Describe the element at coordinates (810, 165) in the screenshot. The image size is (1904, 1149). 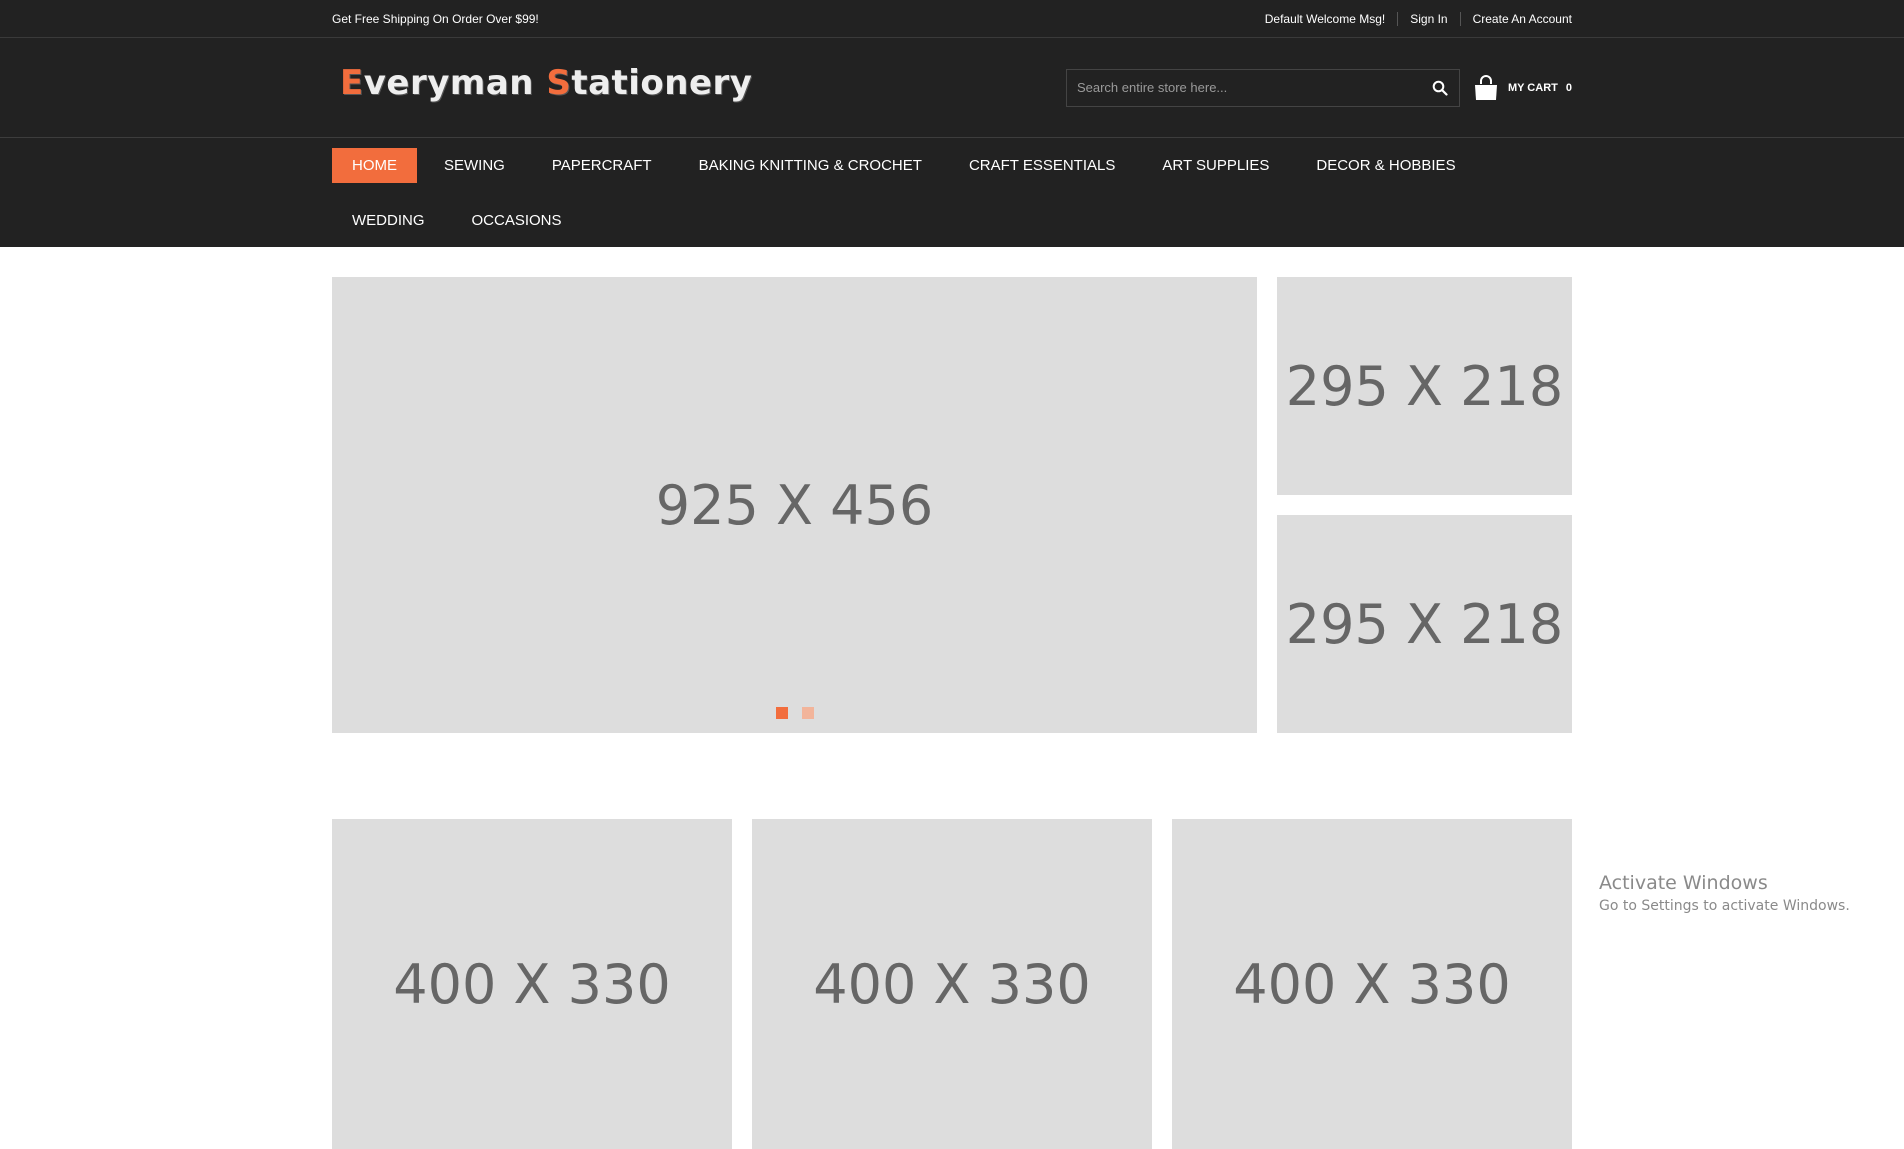
I see `nav-item-baking-knitting-crochet: BAKING KNITTING & CROCHET` at that location.